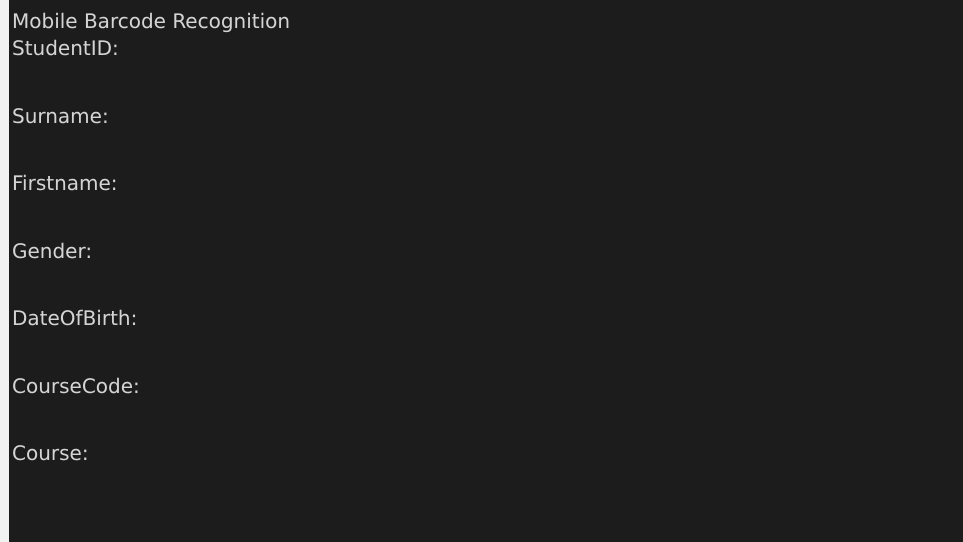 Image resolution: width=963 pixels, height=542 pixels. What do you see at coordinates (50, 453) in the screenshot?
I see `field-label: Course:` at bounding box center [50, 453].